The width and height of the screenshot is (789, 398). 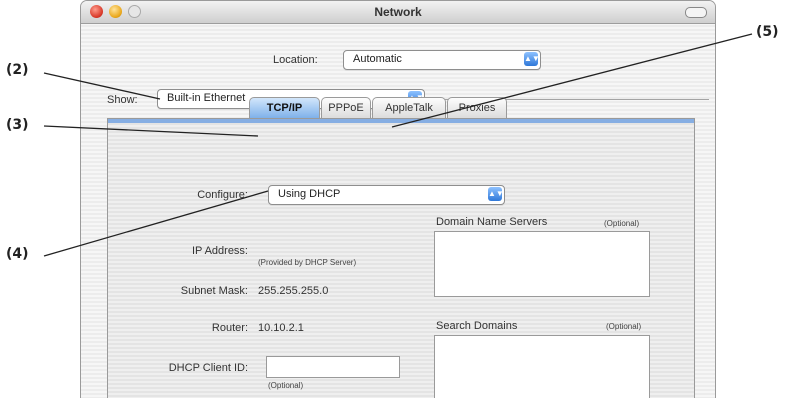 What do you see at coordinates (477, 326) in the screenshot?
I see `search-domains-label: Search Domains` at bounding box center [477, 326].